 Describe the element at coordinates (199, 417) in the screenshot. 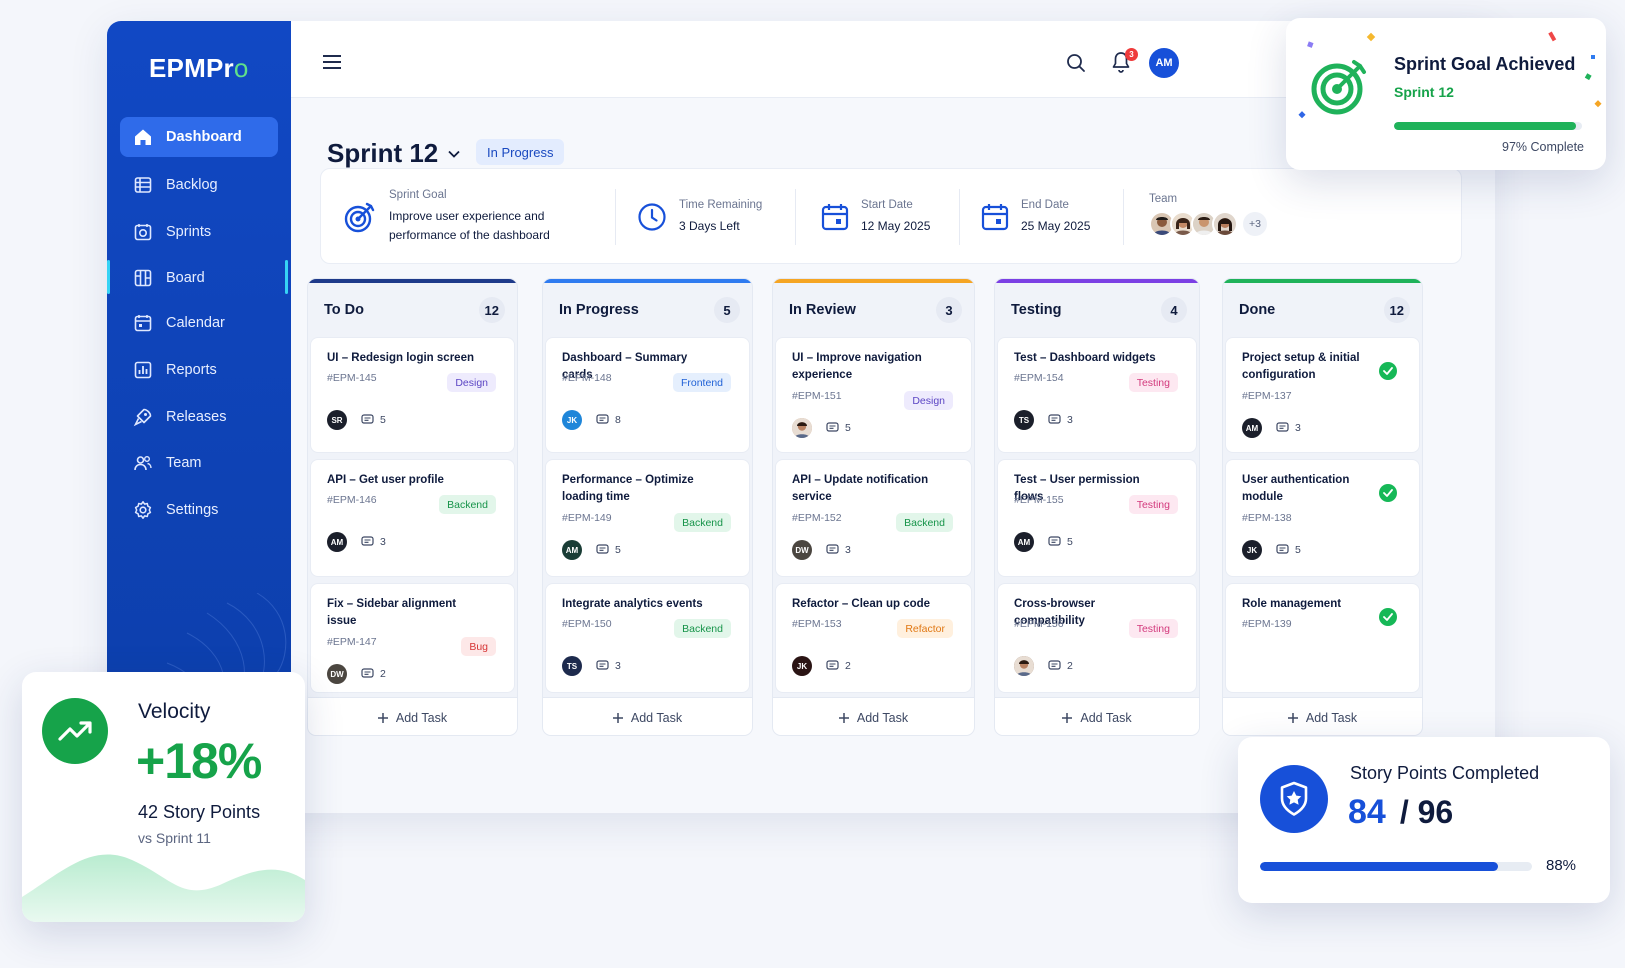

I see `sidebar-item-releases: Releases` at that location.